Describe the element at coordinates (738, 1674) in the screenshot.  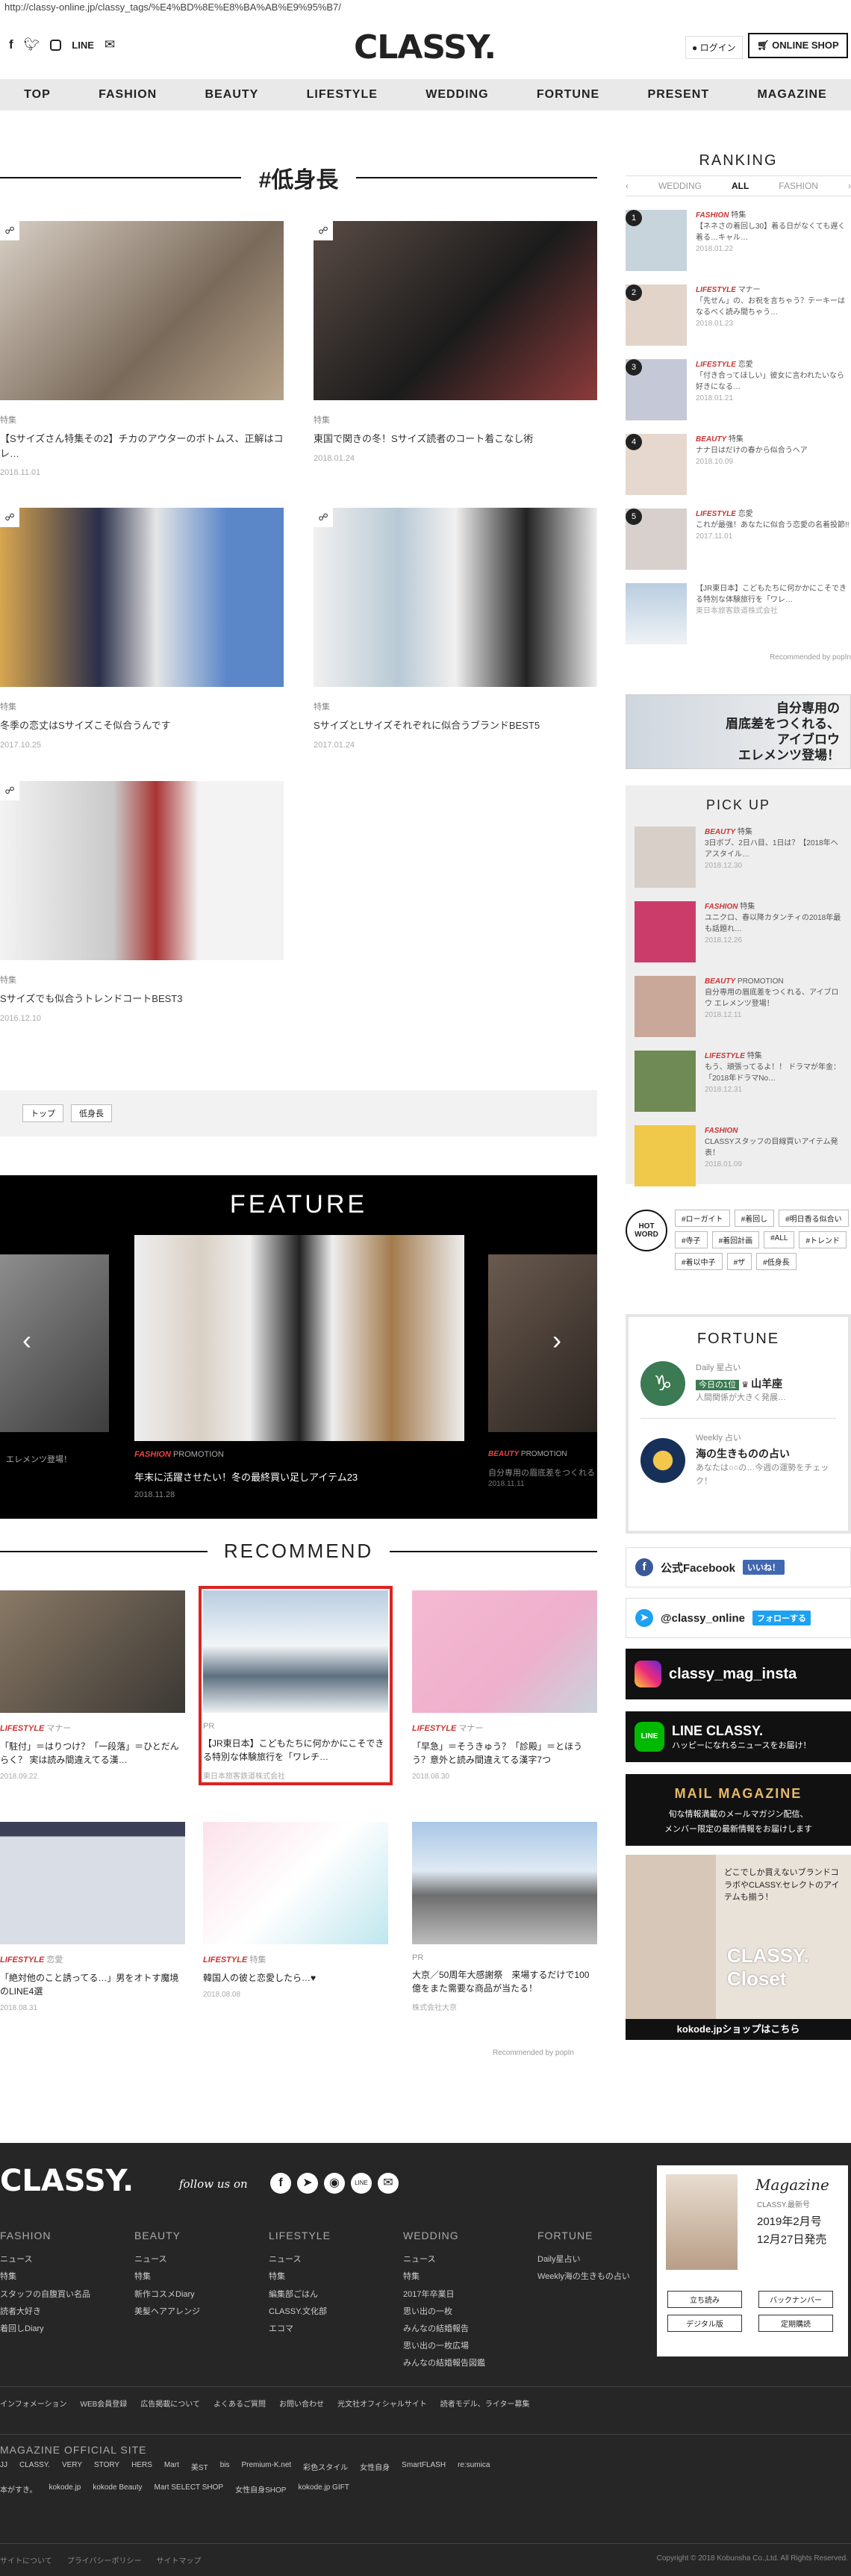
I see `instagram-banner: classy_mag_insta` at that location.